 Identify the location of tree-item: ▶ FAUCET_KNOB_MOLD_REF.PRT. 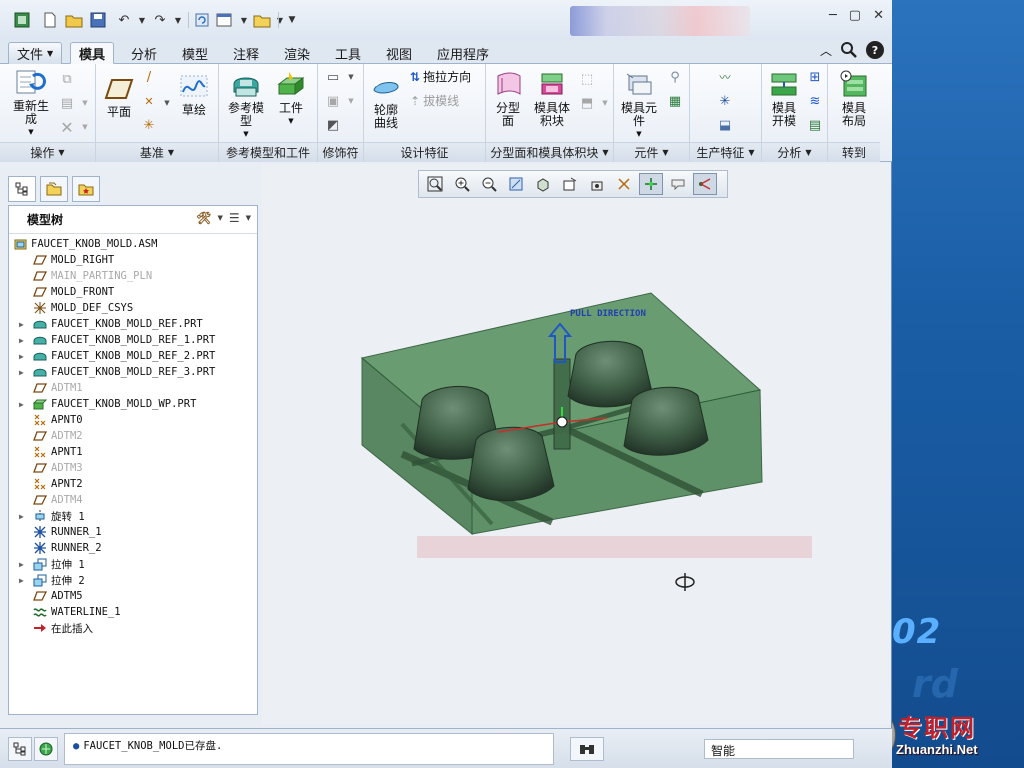
(133, 324).